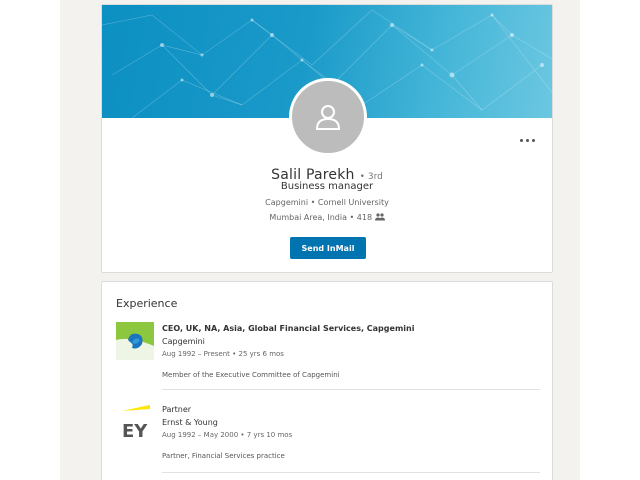 This screenshot has width=640, height=480. I want to click on job-dates: Aug 1992 – May 2000 • 7 yrs 10 mos, so click(227, 435).